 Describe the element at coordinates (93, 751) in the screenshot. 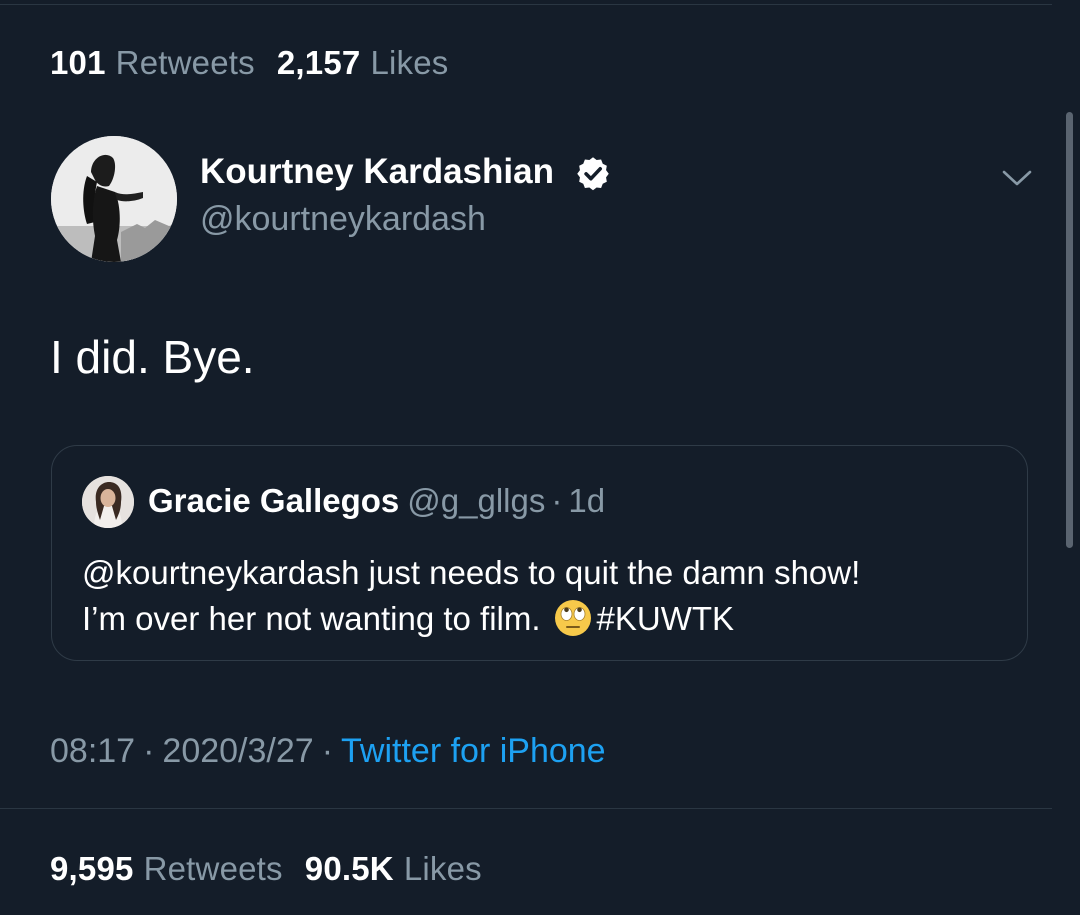

I see `tweet-time: 08:17` at that location.